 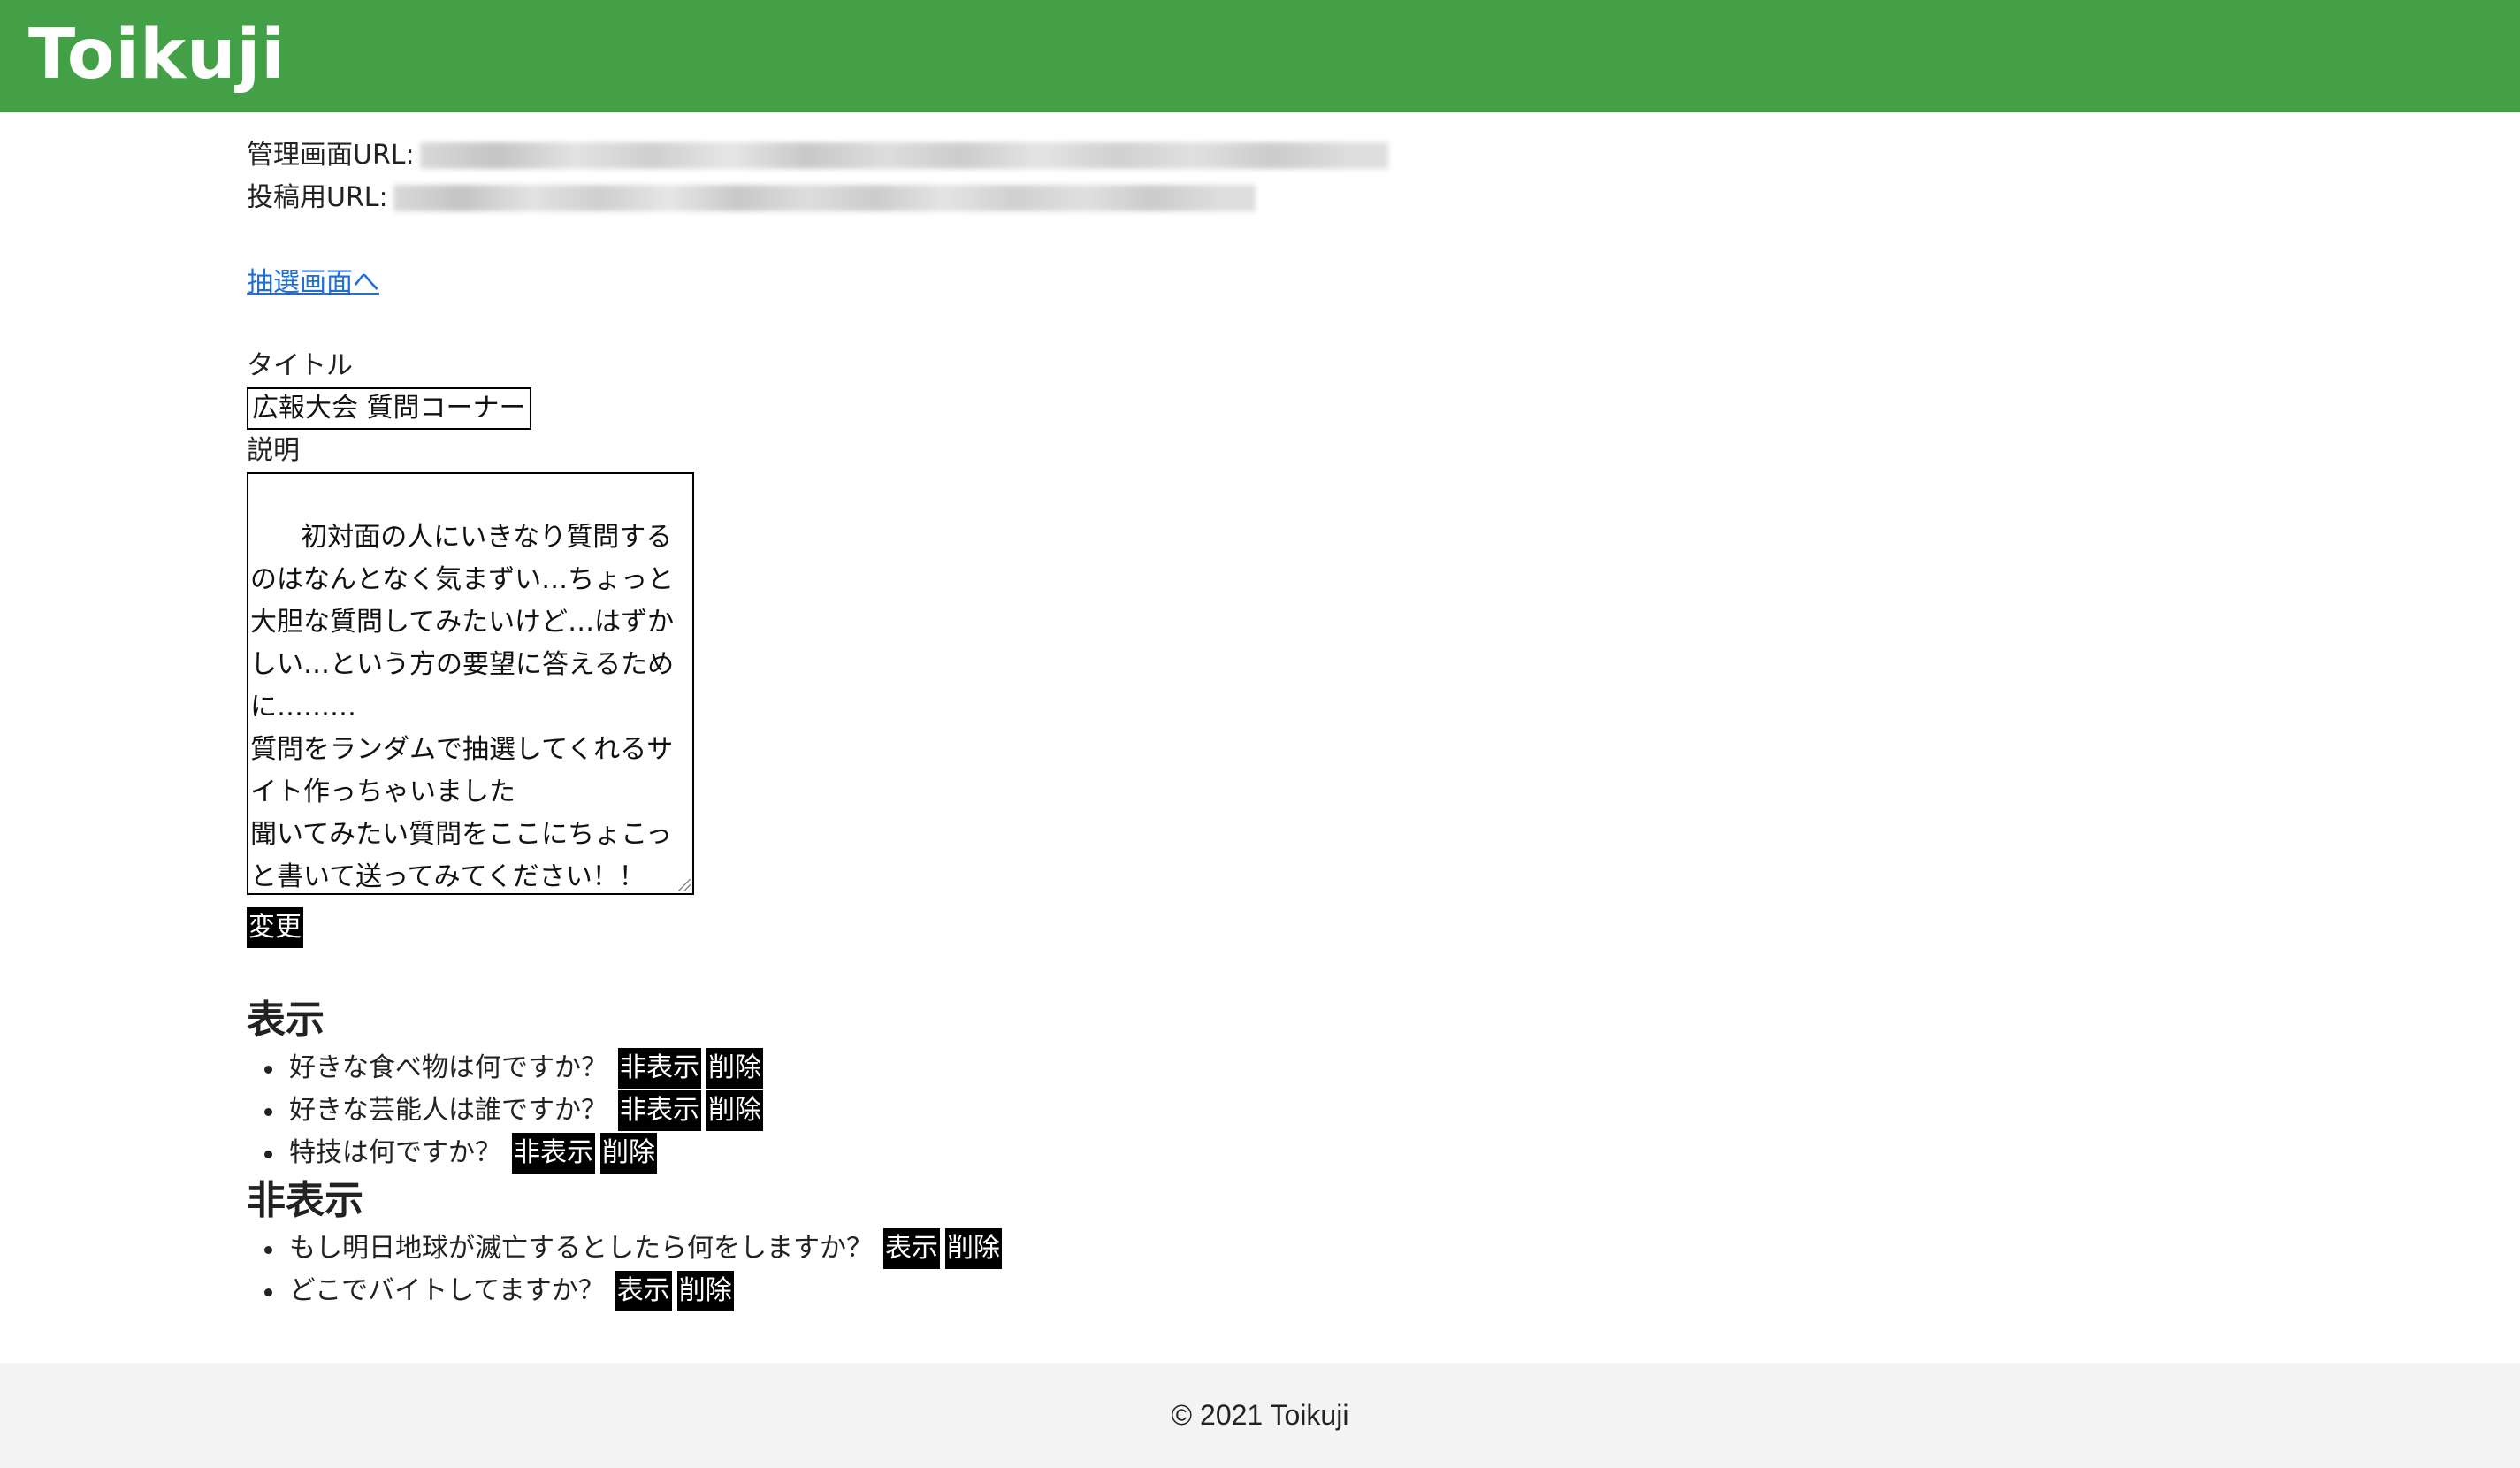 What do you see at coordinates (1272, 1068) in the screenshot?
I see `list-item: 好きな食べ物は何ですか？ 非表示 削除` at bounding box center [1272, 1068].